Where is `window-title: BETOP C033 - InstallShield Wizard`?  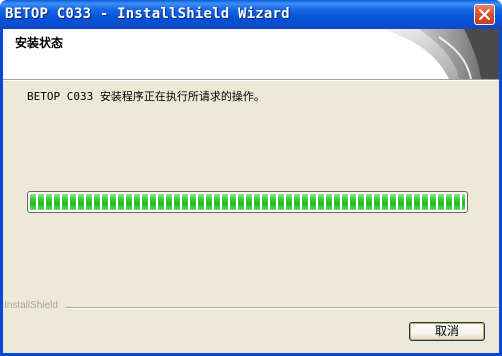
window-title: BETOP C033 - InstallShield Wizard is located at coordinates (147, 14).